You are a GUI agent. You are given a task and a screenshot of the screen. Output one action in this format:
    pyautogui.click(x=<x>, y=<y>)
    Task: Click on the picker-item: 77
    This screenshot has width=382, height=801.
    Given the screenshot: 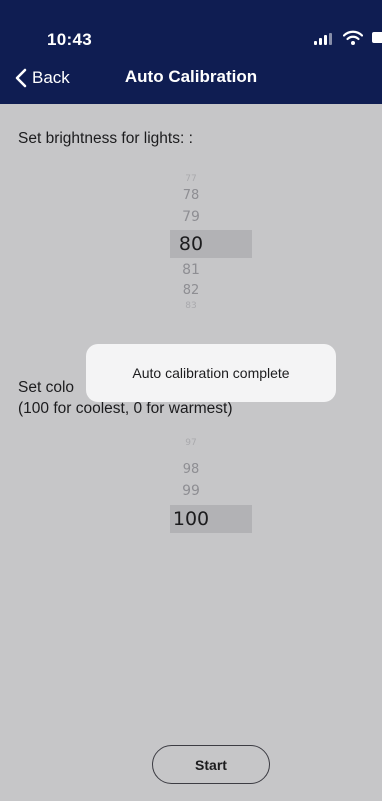 What is the action you would take?
    pyautogui.click(x=191, y=179)
    